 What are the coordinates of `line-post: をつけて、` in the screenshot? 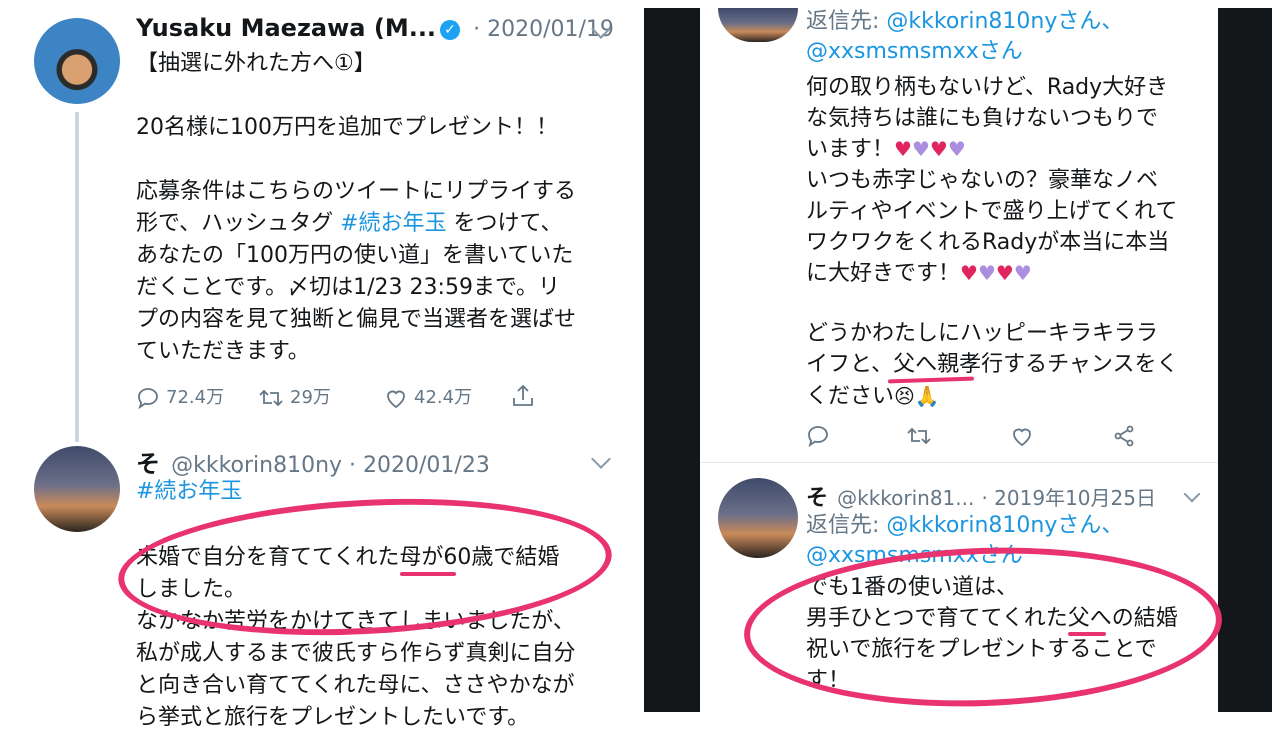 It's located at (504, 223).